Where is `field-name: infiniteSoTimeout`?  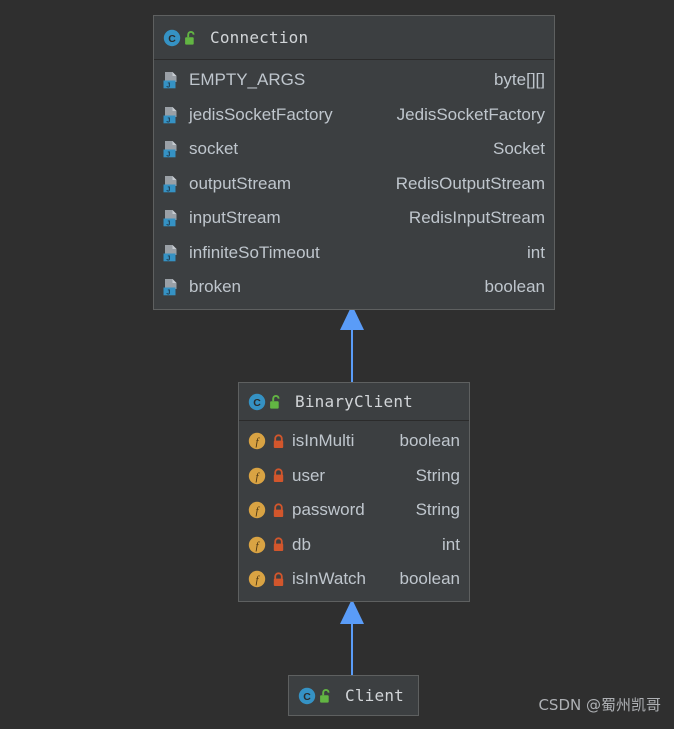
field-name: infiniteSoTimeout is located at coordinates (254, 252).